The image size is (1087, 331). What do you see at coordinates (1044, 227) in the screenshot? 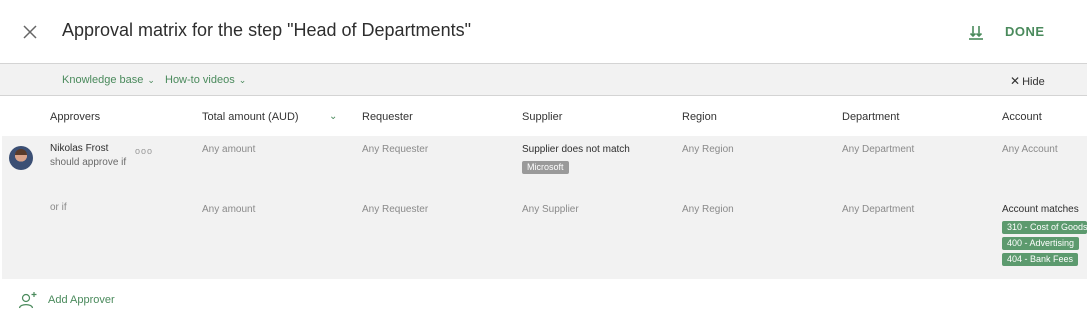
I see `account-tag: 310 - Cost of Goods` at bounding box center [1044, 227].